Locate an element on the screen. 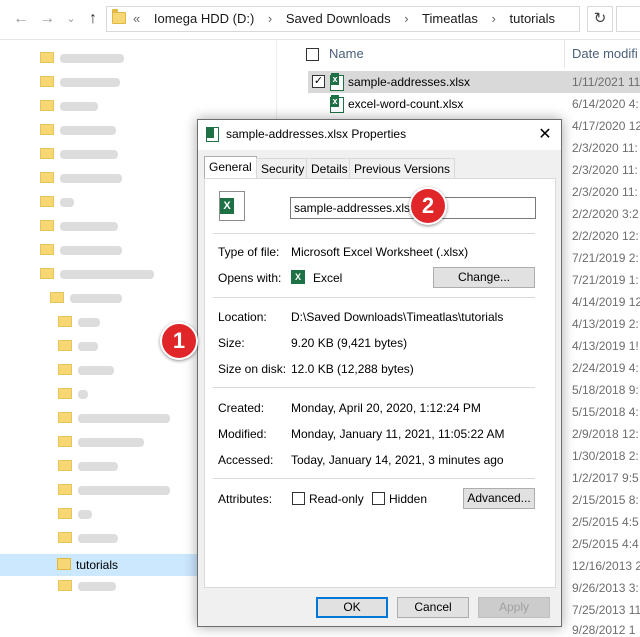  close-icon: ✕ is located at coordinates (545, 135).